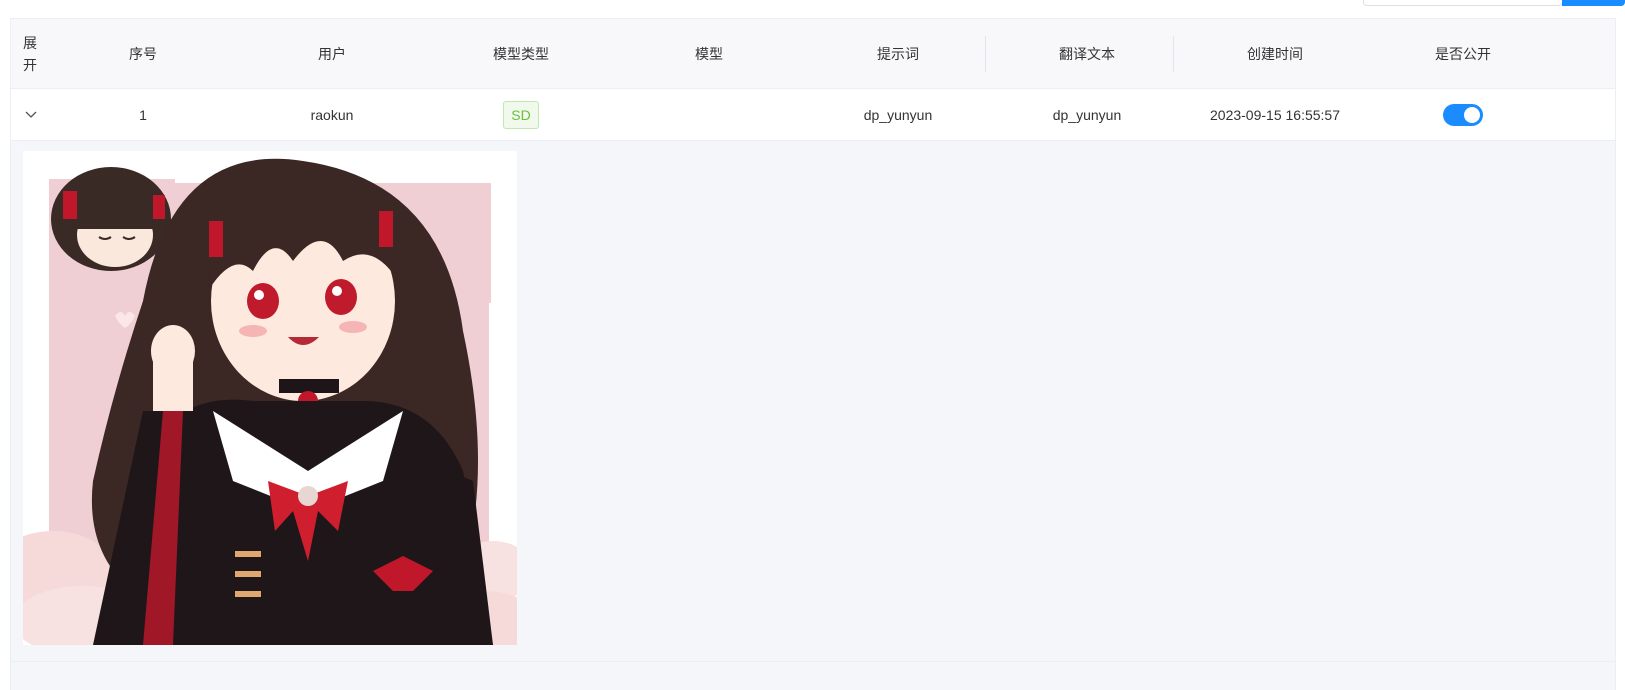 The width and height of the screenshot is (1625, 690). Describe the element at coordinates (30, 54) in the screenshot. I see `header-expand: 展开` at that location.